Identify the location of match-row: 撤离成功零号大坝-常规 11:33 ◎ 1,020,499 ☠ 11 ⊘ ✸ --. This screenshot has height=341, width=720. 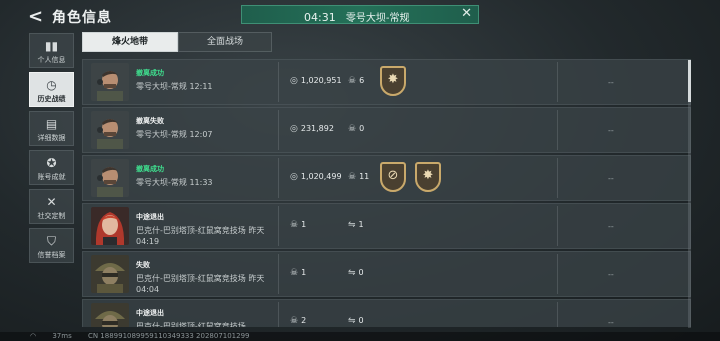
(386, 178).